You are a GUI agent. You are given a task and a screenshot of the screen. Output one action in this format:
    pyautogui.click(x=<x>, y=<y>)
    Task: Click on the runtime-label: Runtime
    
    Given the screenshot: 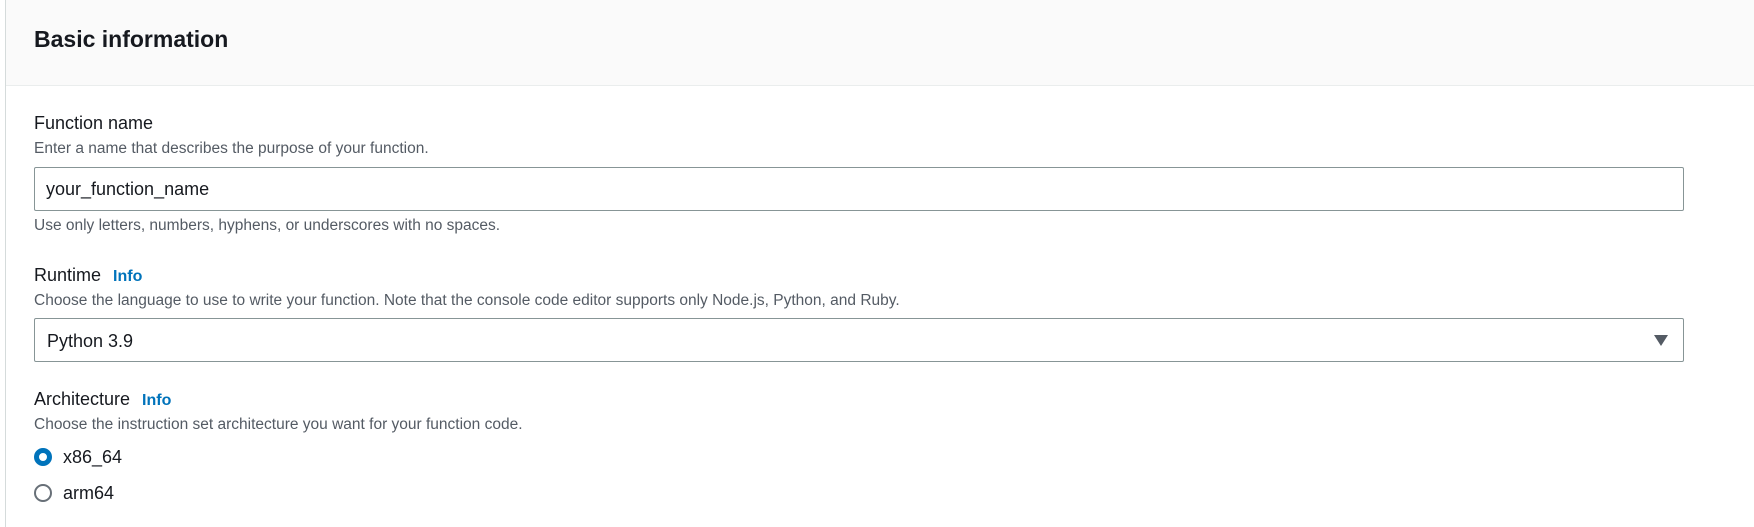 What is the action you would take?
    pyautogui.click(x=68, y=275)
    